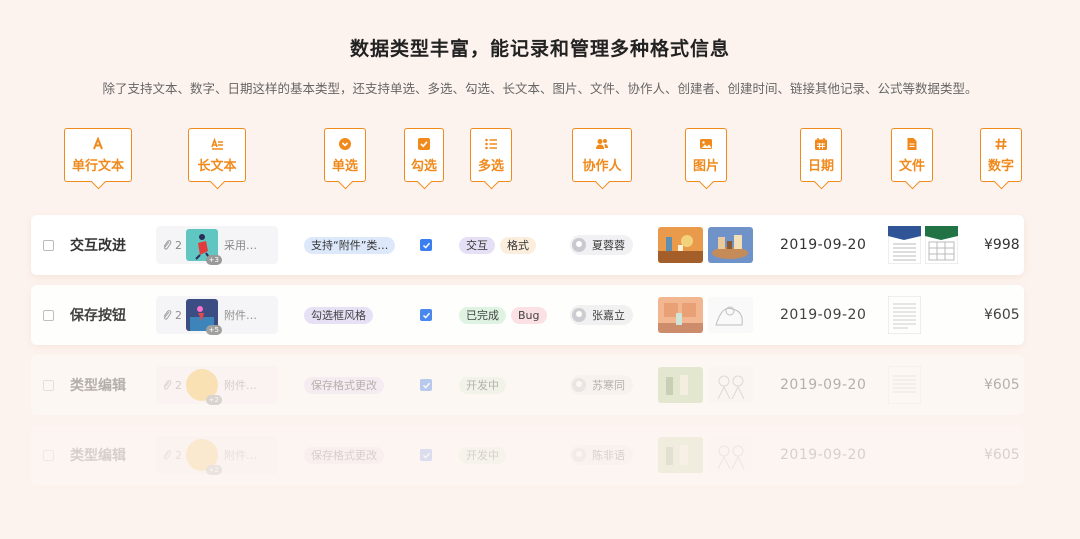 Image resolution: width=1080 pixels, height=539 pixels. What do you see at coordinates (204, 247) in the screenshot?
I see `attachment-thumbnail: +3` at bounding box center [204, 247].